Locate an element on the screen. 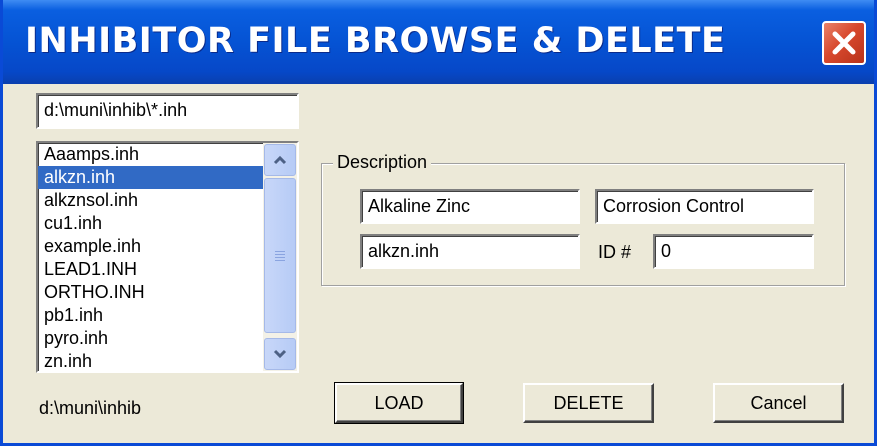 The height and width of the screenshot is (446, 877). load-button: LOAD is located at coordinates (399, 403).